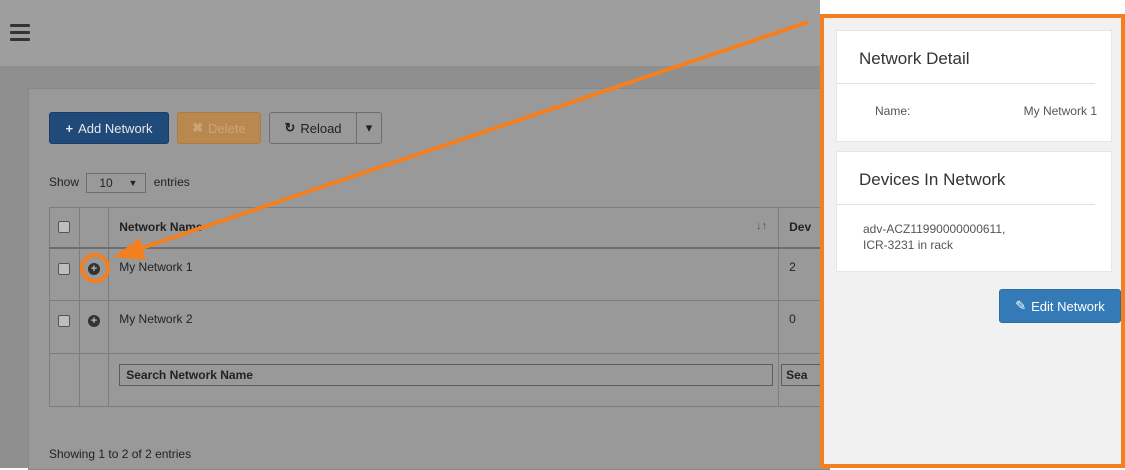 The height and width of the screenshot is (470, 1125). What do you see at coordinates (966, 57) in the screenshot?
I see `network-detail-title: Network Detail` at bounding box center [966, 57].